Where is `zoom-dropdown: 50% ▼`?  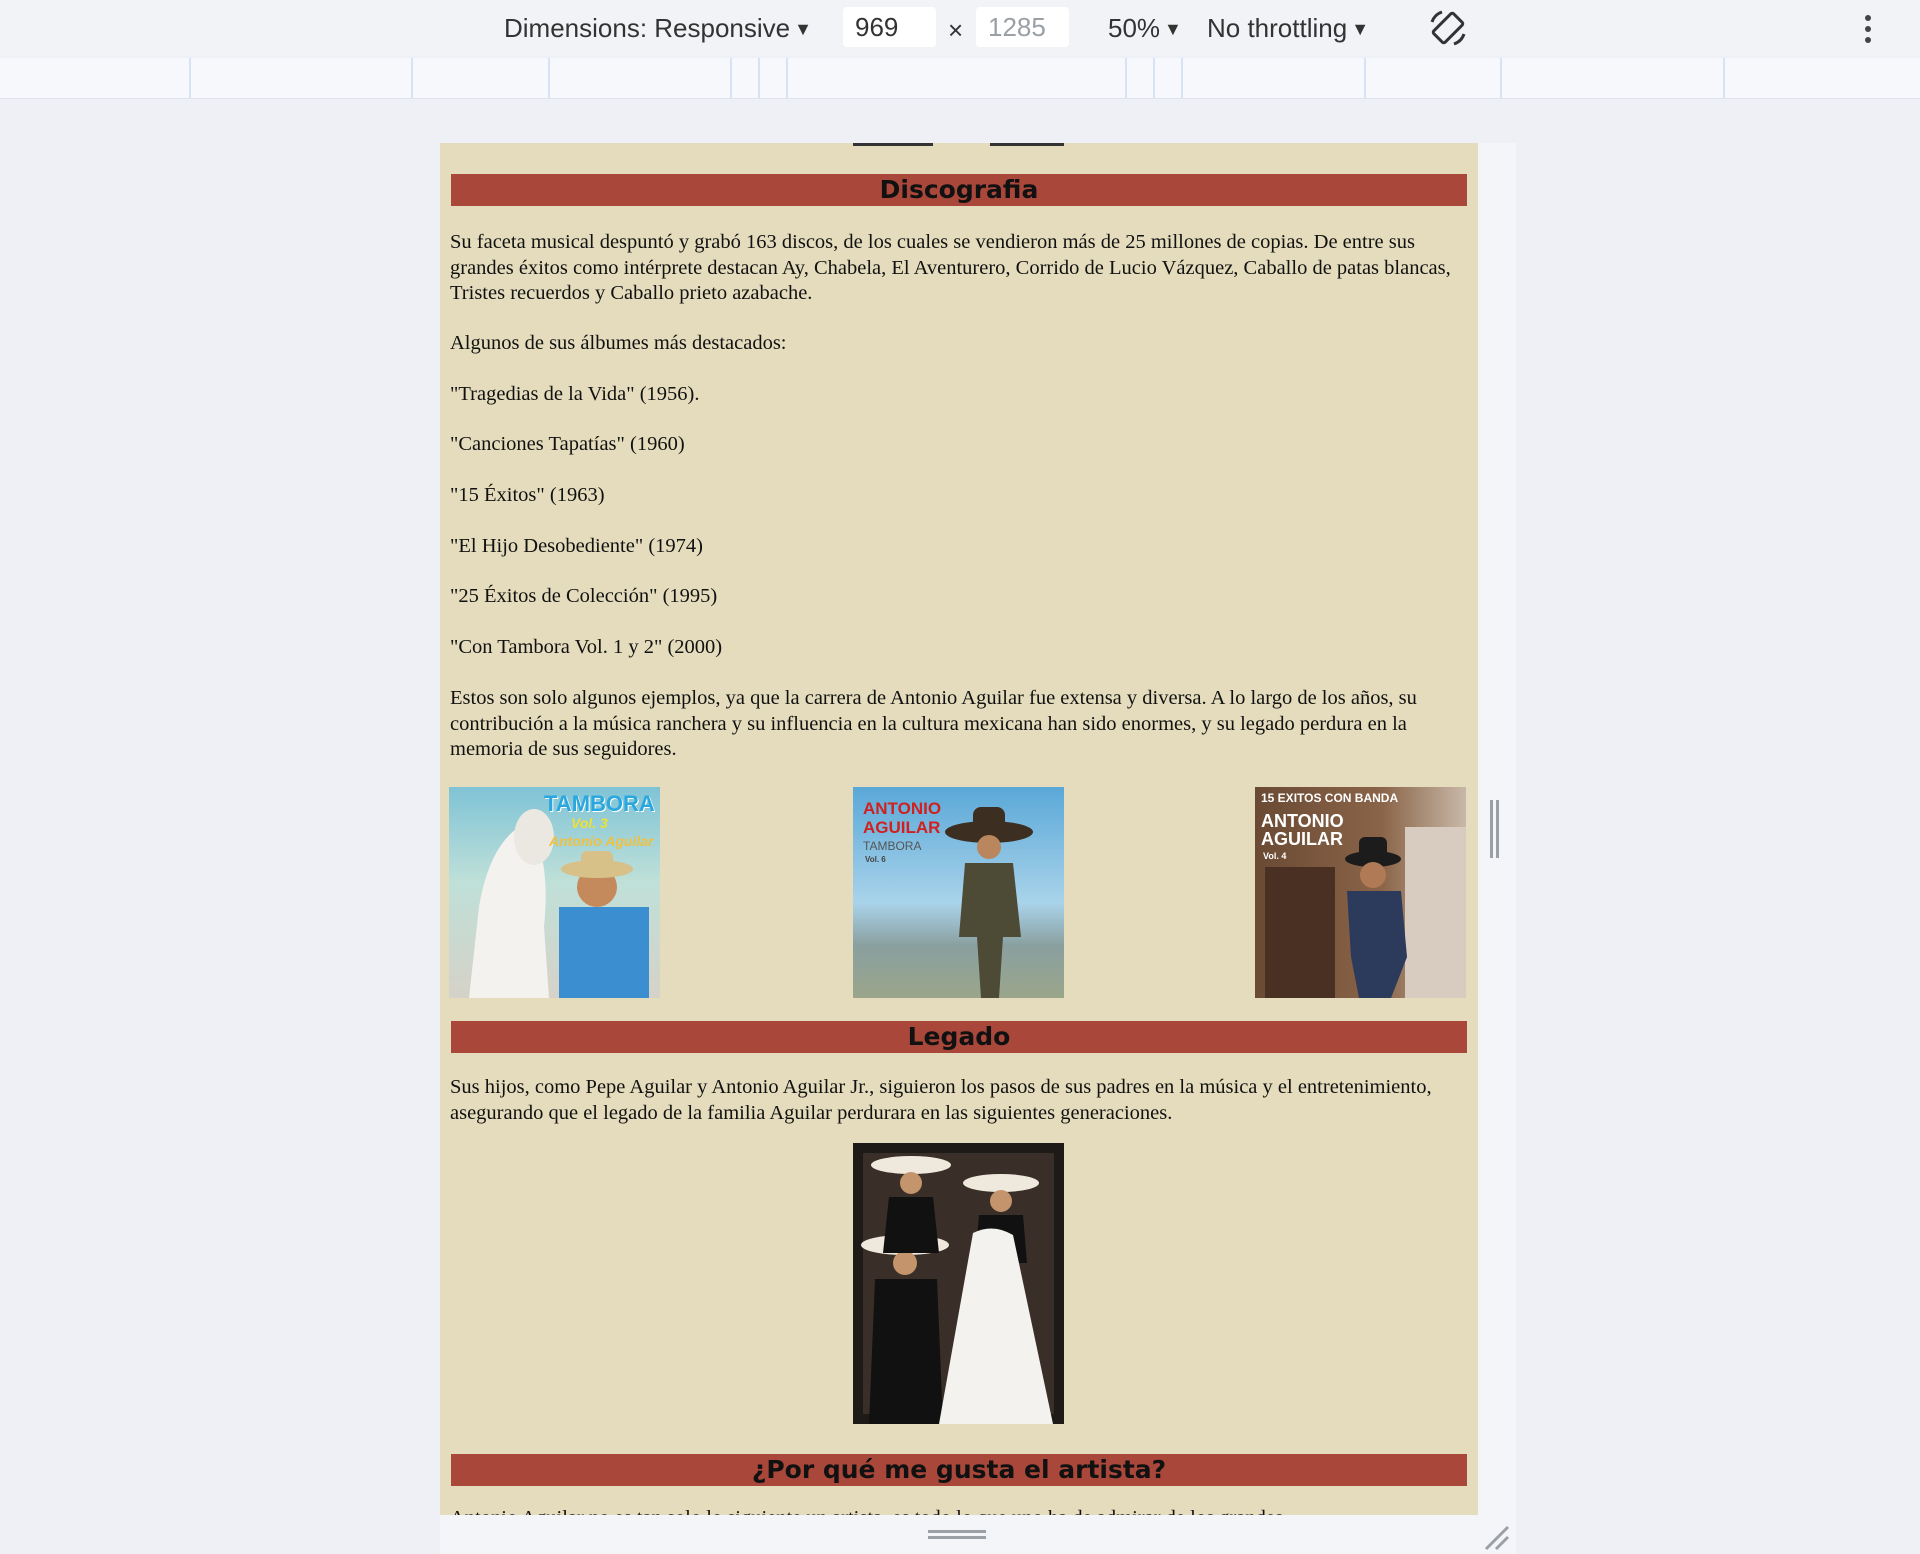 zoom-dropdown: 50% ▼ is located at coordinates (1145, 28).